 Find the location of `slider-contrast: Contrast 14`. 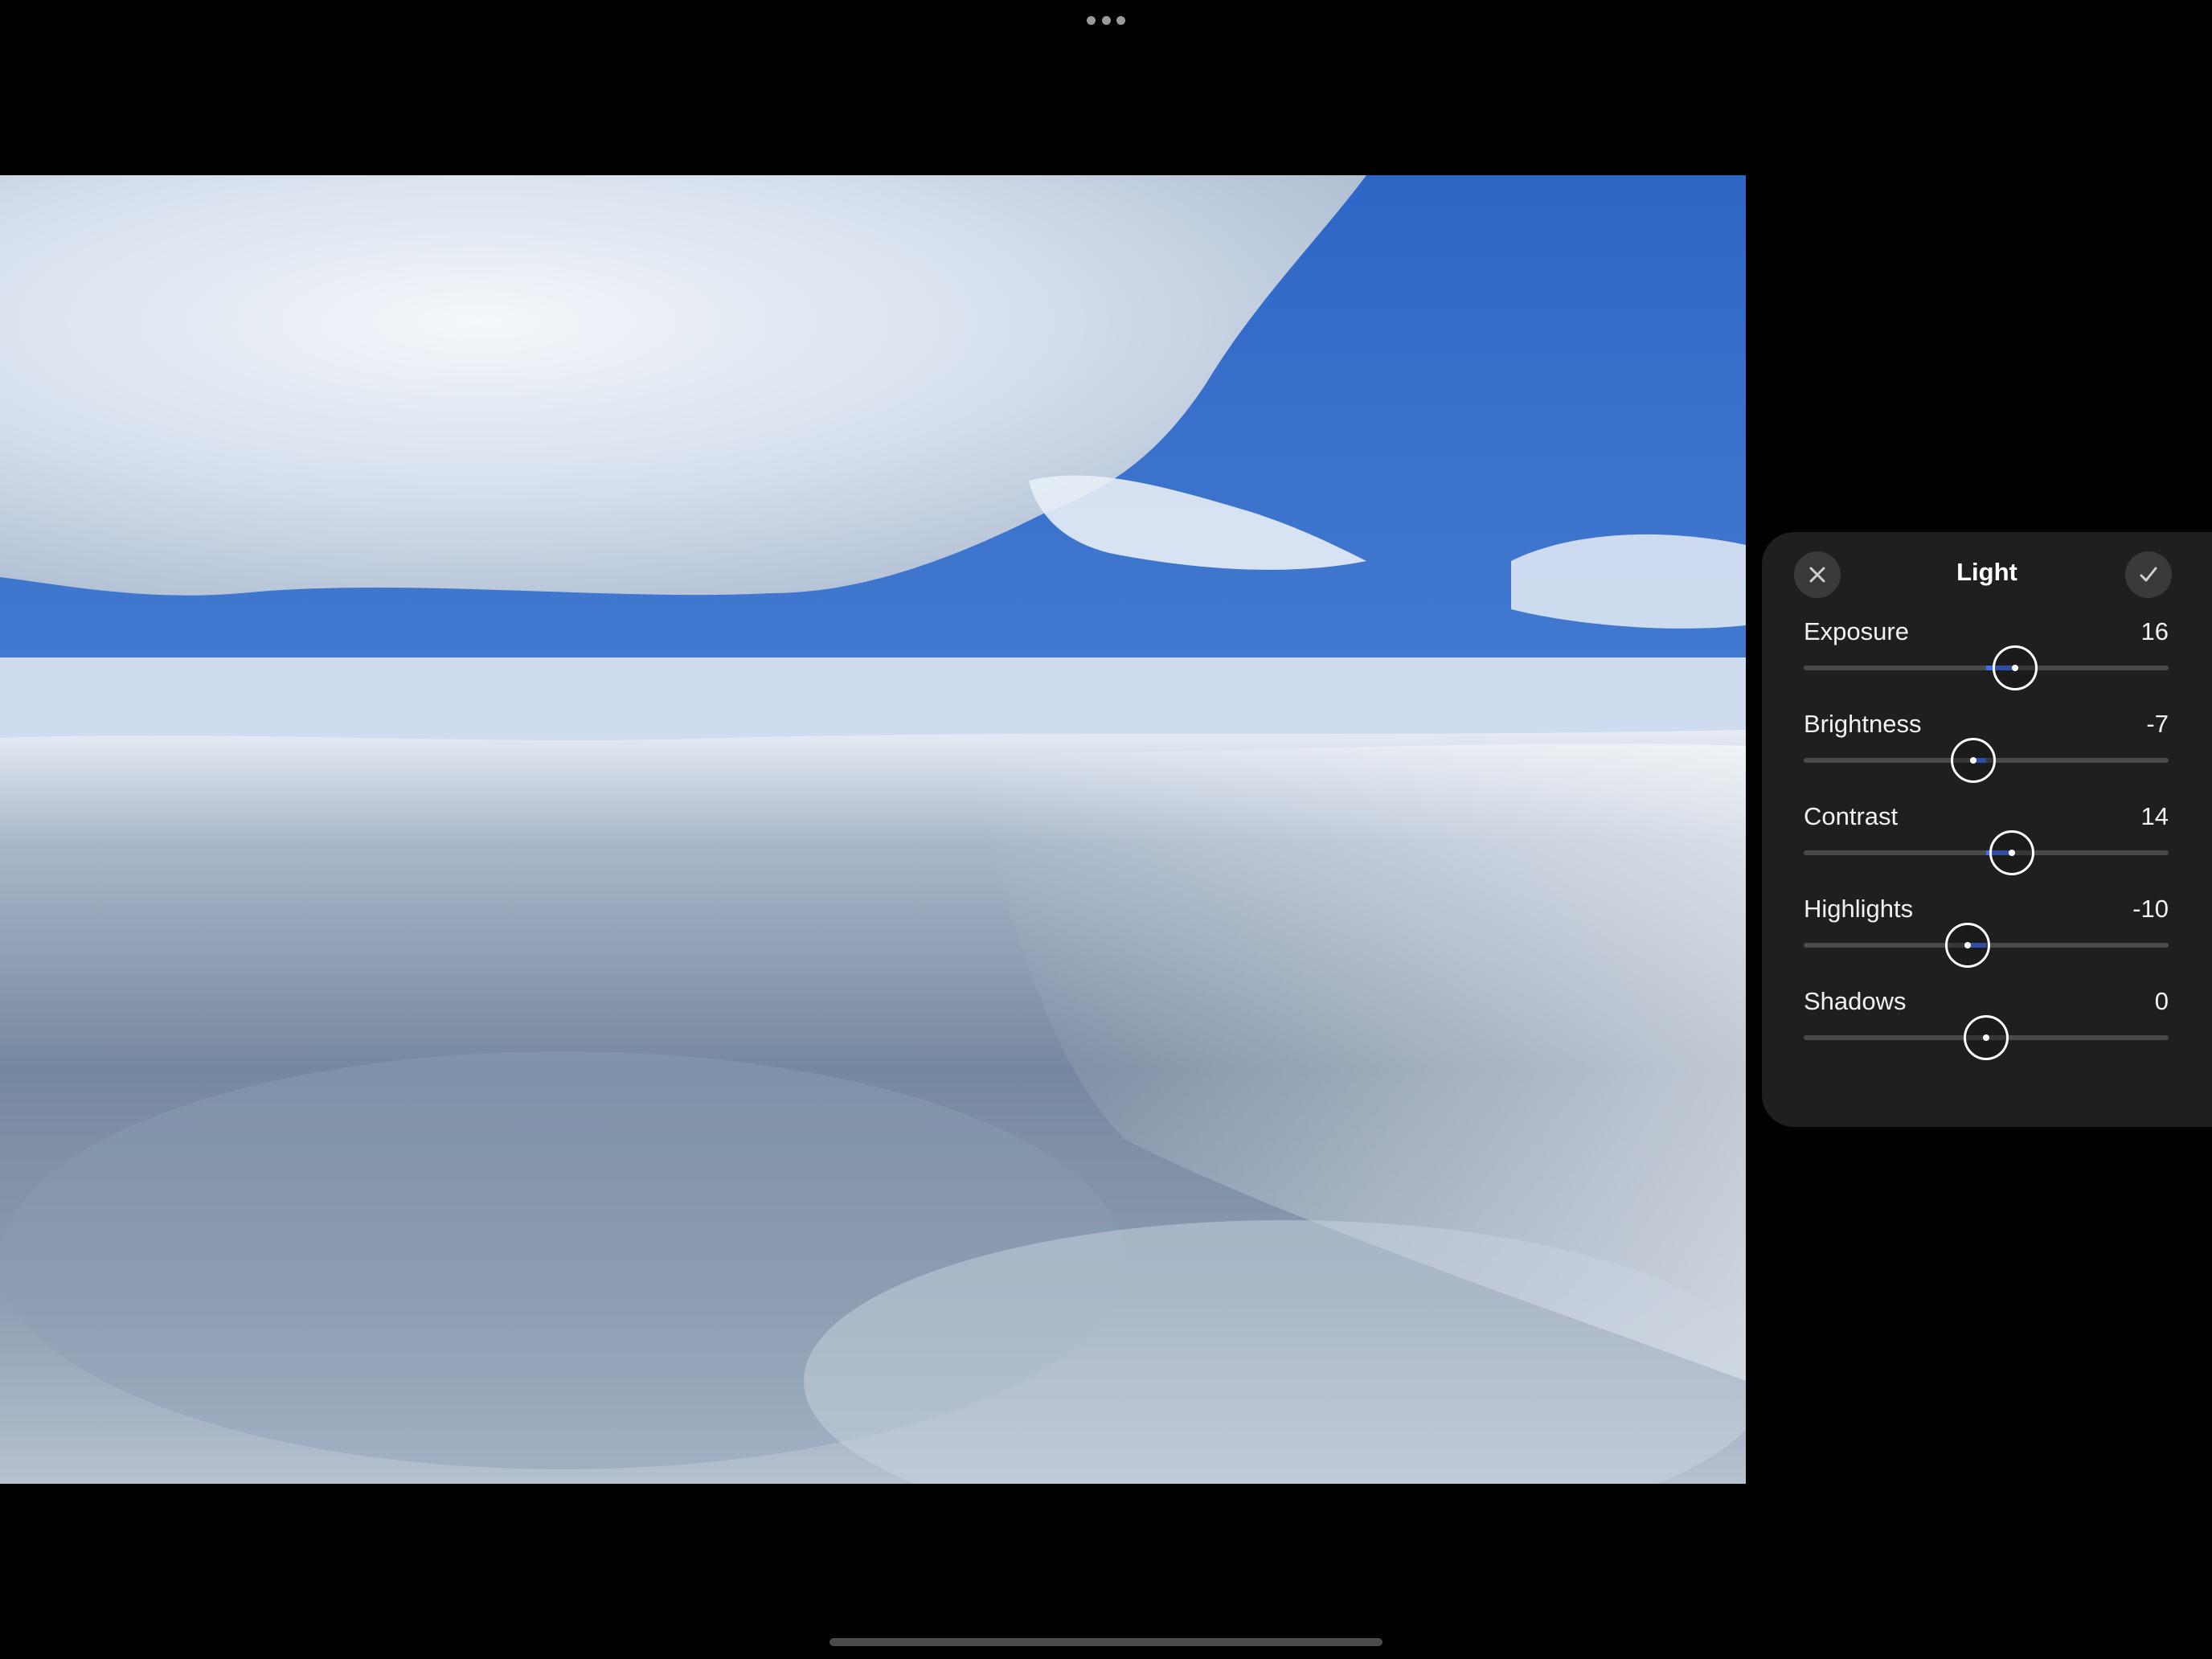

slider-contrast: Contrast 14 is located at coordinates (1986, 843).